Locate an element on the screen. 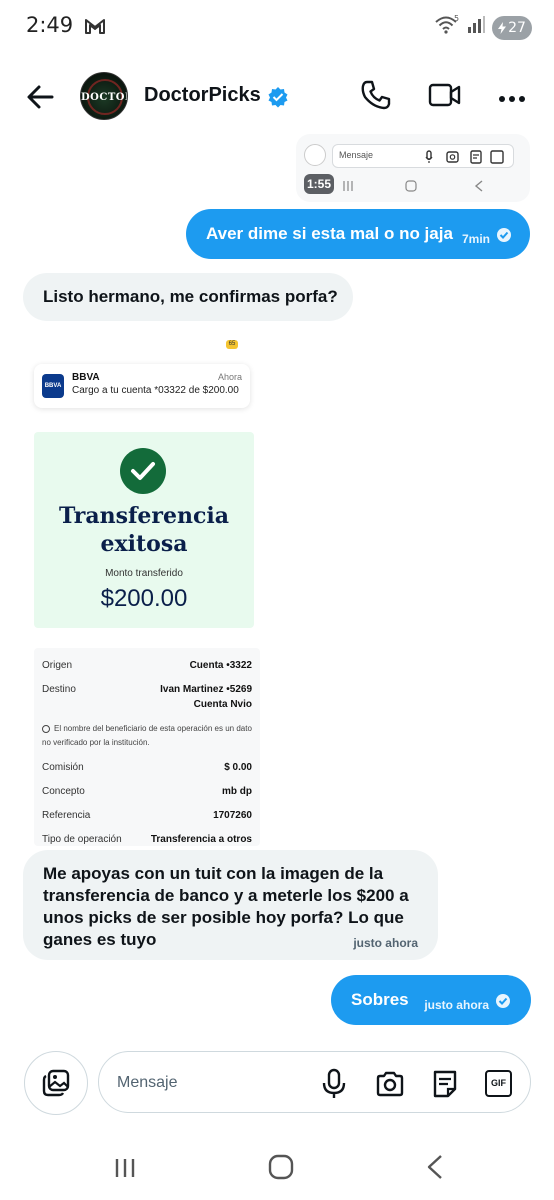  detail-value-secondary: Cuenta Nvio is located at coordinates (222, 704).